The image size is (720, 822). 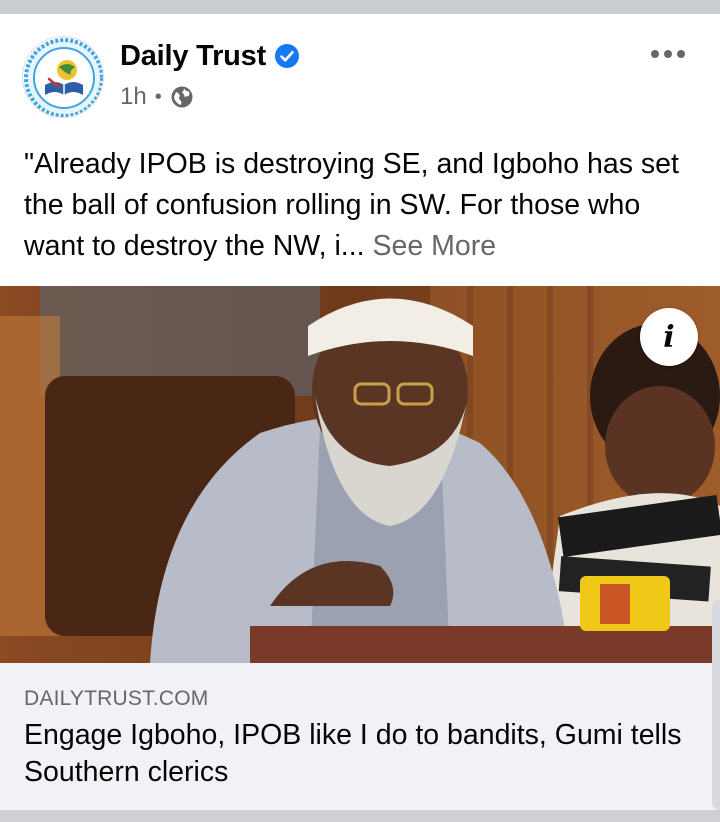 I want to click on more-options-button, so click(x=668, y=54).